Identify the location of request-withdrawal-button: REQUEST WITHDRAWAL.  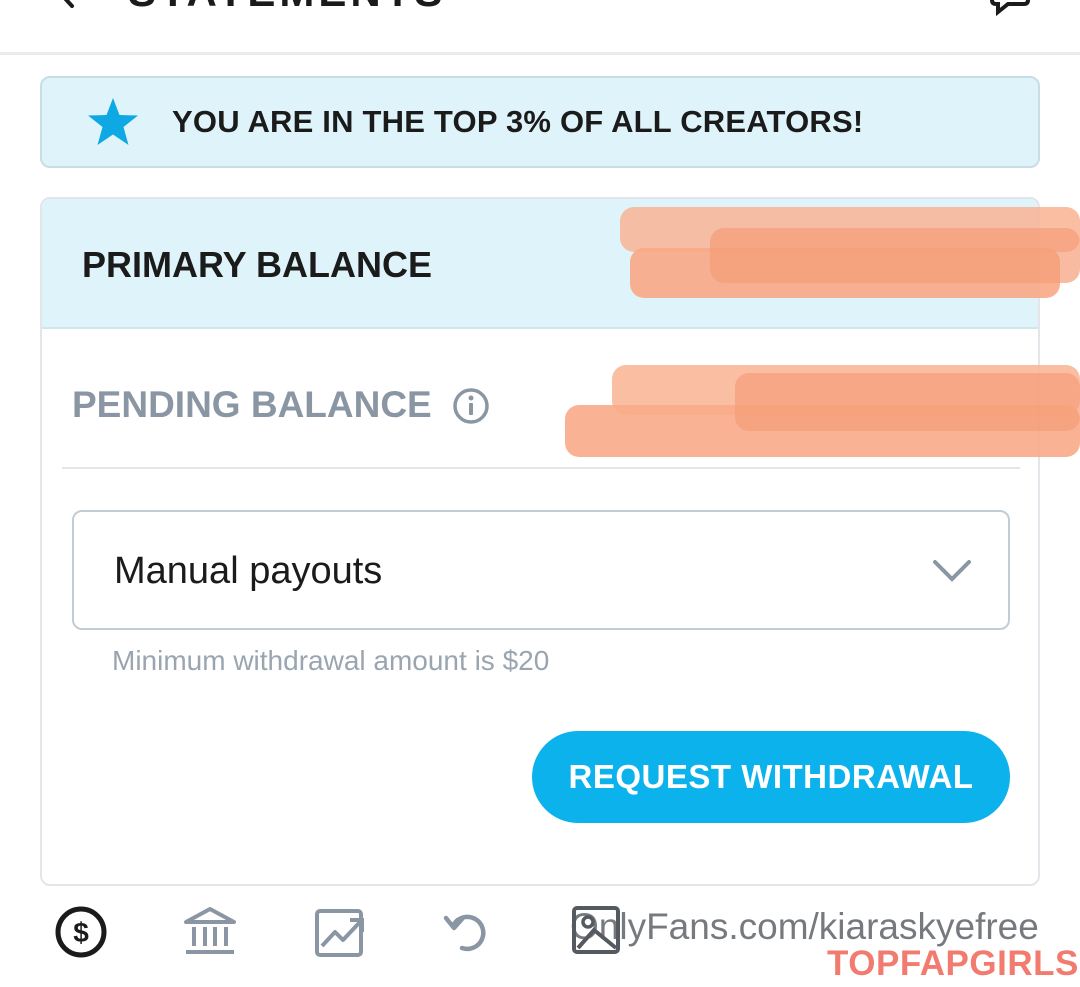
(771, 777).